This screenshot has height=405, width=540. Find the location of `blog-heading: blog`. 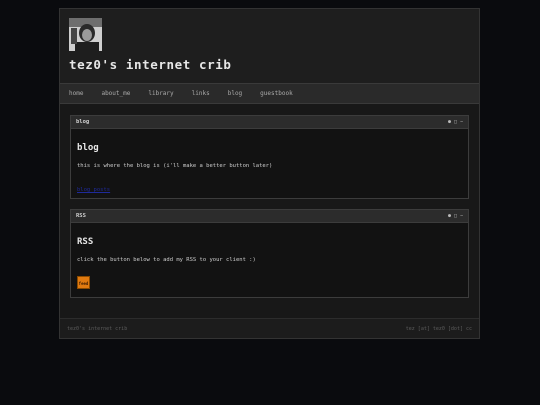

blog-heading: blog is located at coordinates (88, 148).